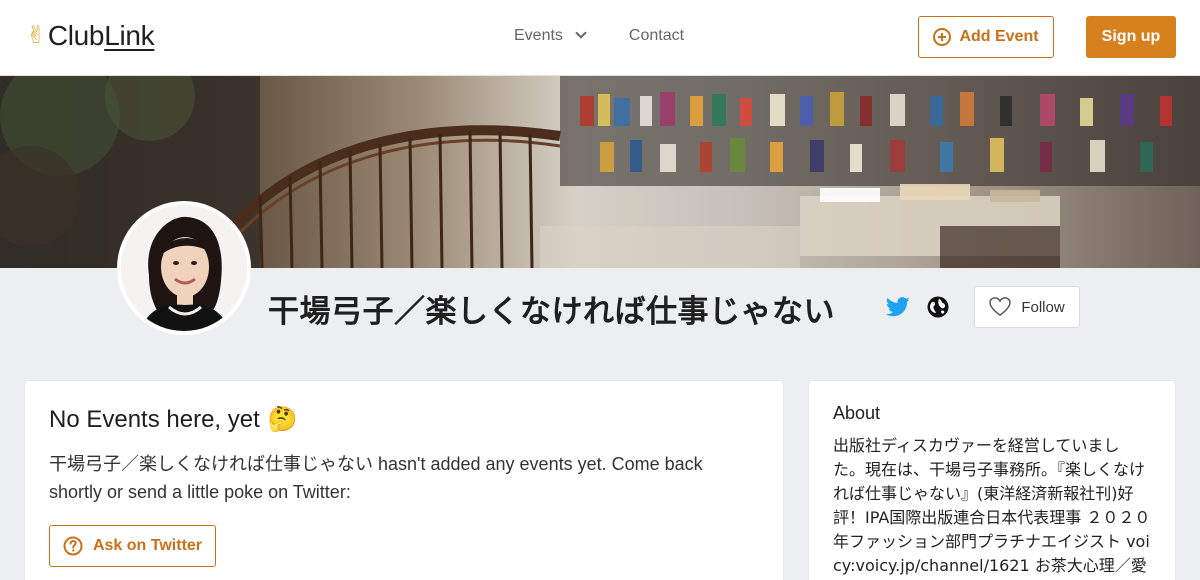  I want to click on sign-up-button: Sign up, so click(1131, 37).